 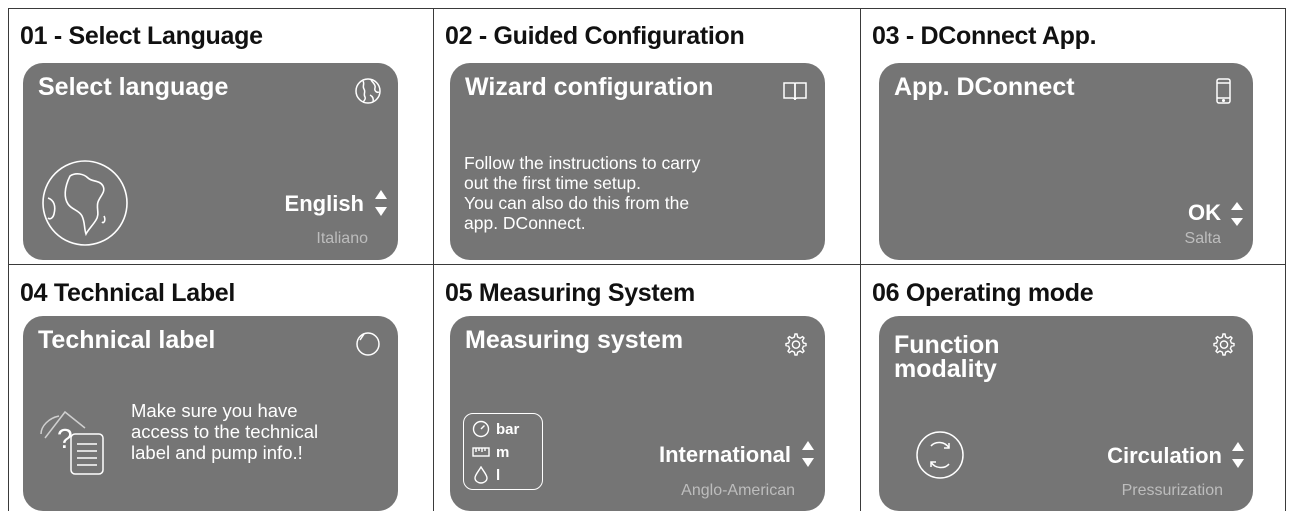 I want to click on device-screen: App. DConnect OK Salta, so click(x=1066, y=161).